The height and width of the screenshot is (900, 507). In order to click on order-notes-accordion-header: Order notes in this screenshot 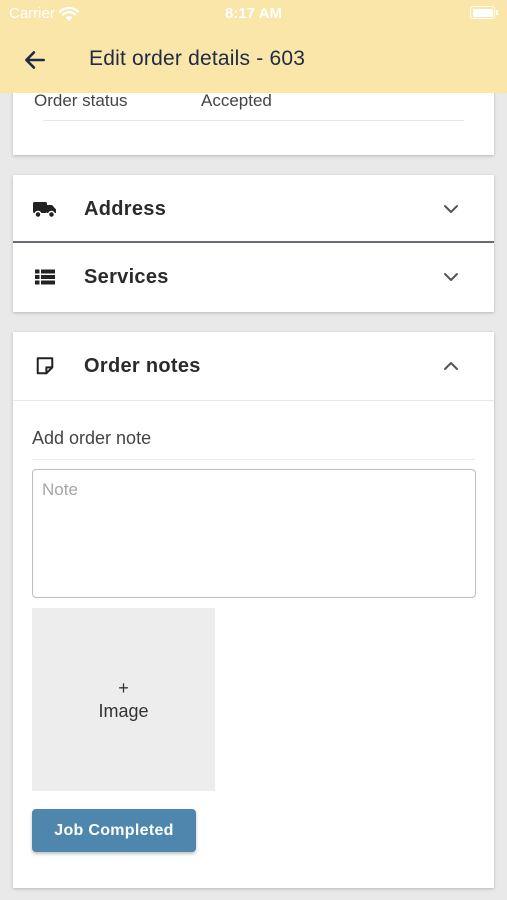, I will do `click(253, 366)`.